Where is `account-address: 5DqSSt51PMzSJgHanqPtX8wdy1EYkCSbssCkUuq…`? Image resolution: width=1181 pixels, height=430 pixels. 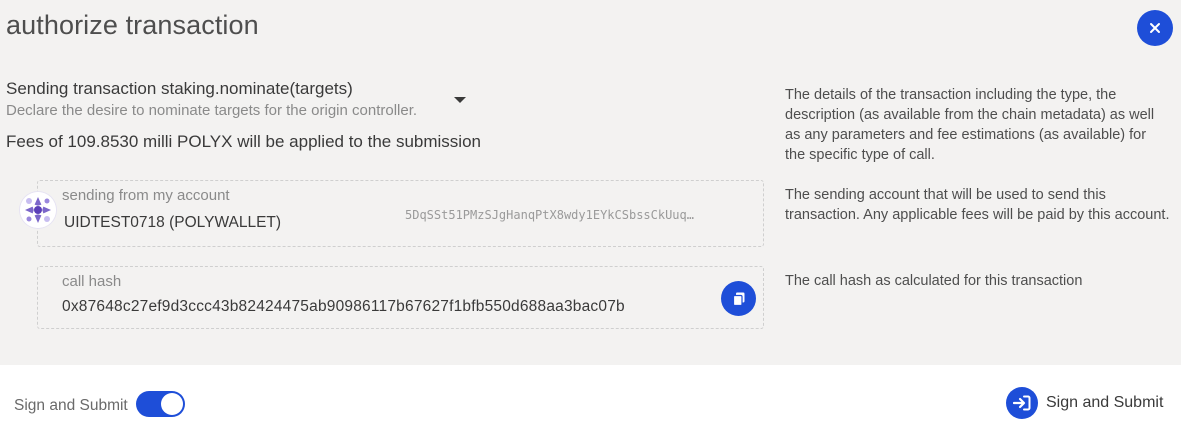
account-address: 5DqSSt51PMzSJgHanqPtX8wdy1EYkCSbssCkUuq… is located at coordinates (549, 215).